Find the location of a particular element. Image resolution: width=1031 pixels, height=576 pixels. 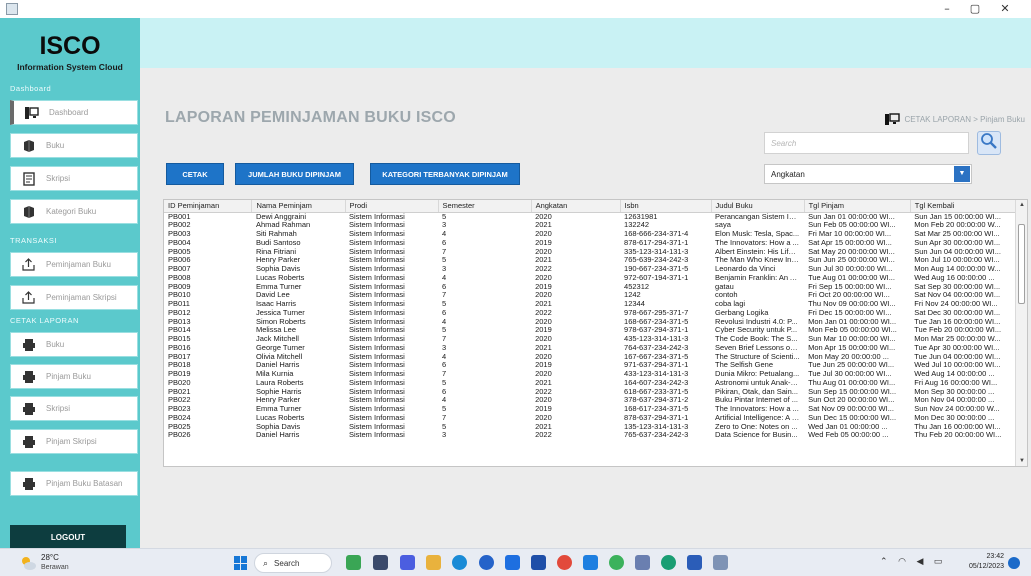

column-header: Tgl Kembali is located at coordinates (963, 206).